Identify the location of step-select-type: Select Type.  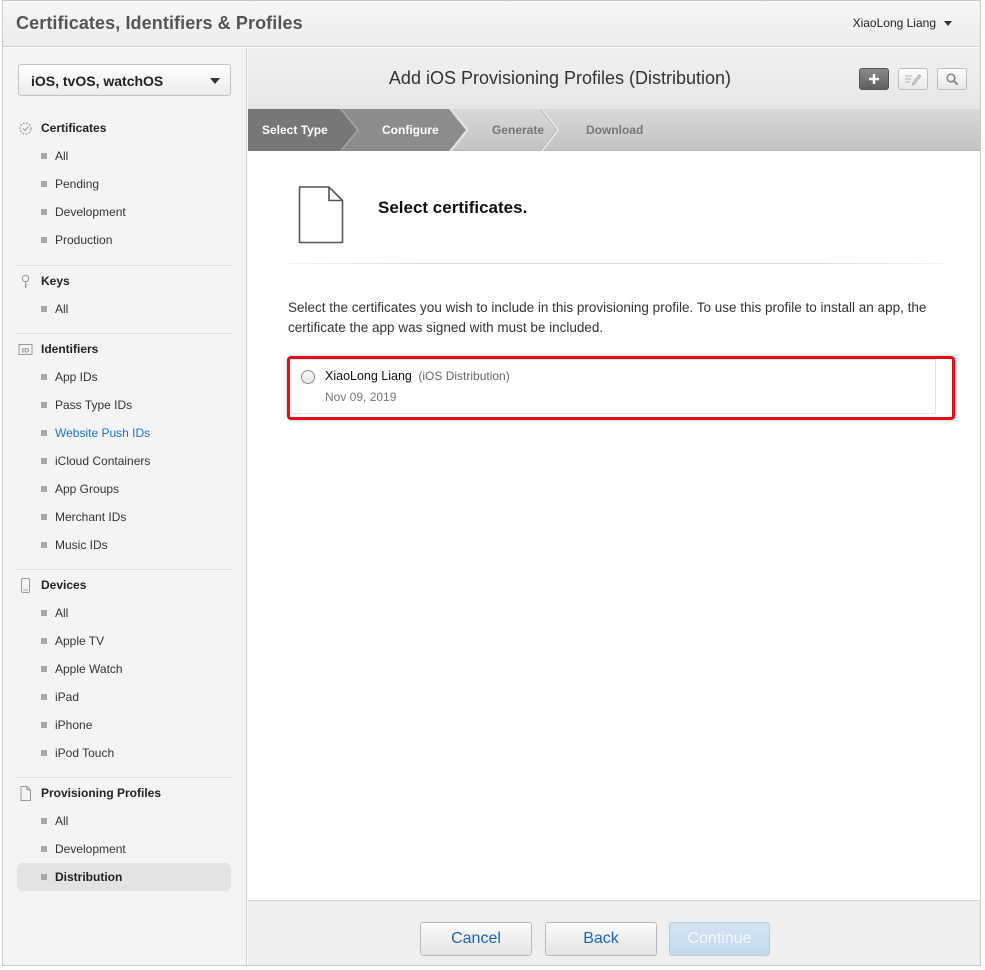
(295, 130).